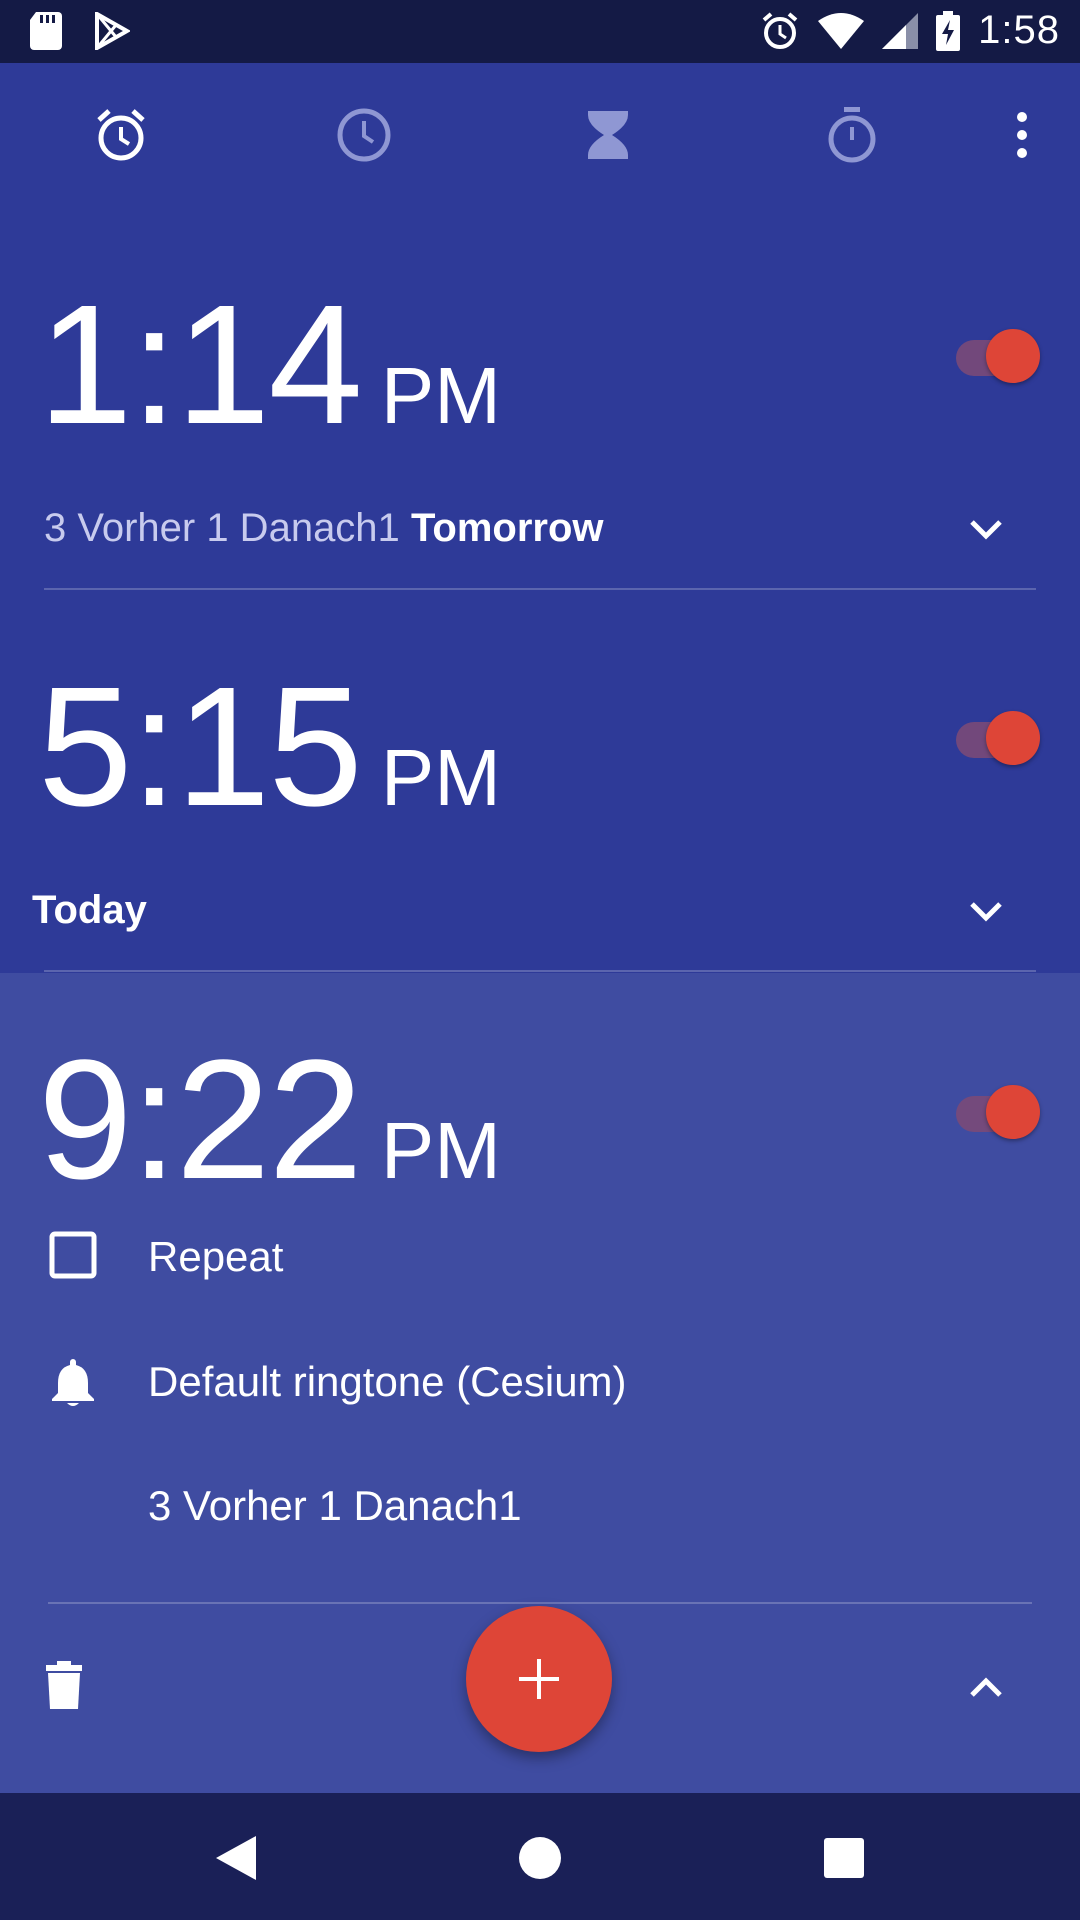 The width and height of the screenshot is (1080, 1920). Describe the element at coordinates (64, 1685) in the screenshot. I see `delete-icon` at that location.